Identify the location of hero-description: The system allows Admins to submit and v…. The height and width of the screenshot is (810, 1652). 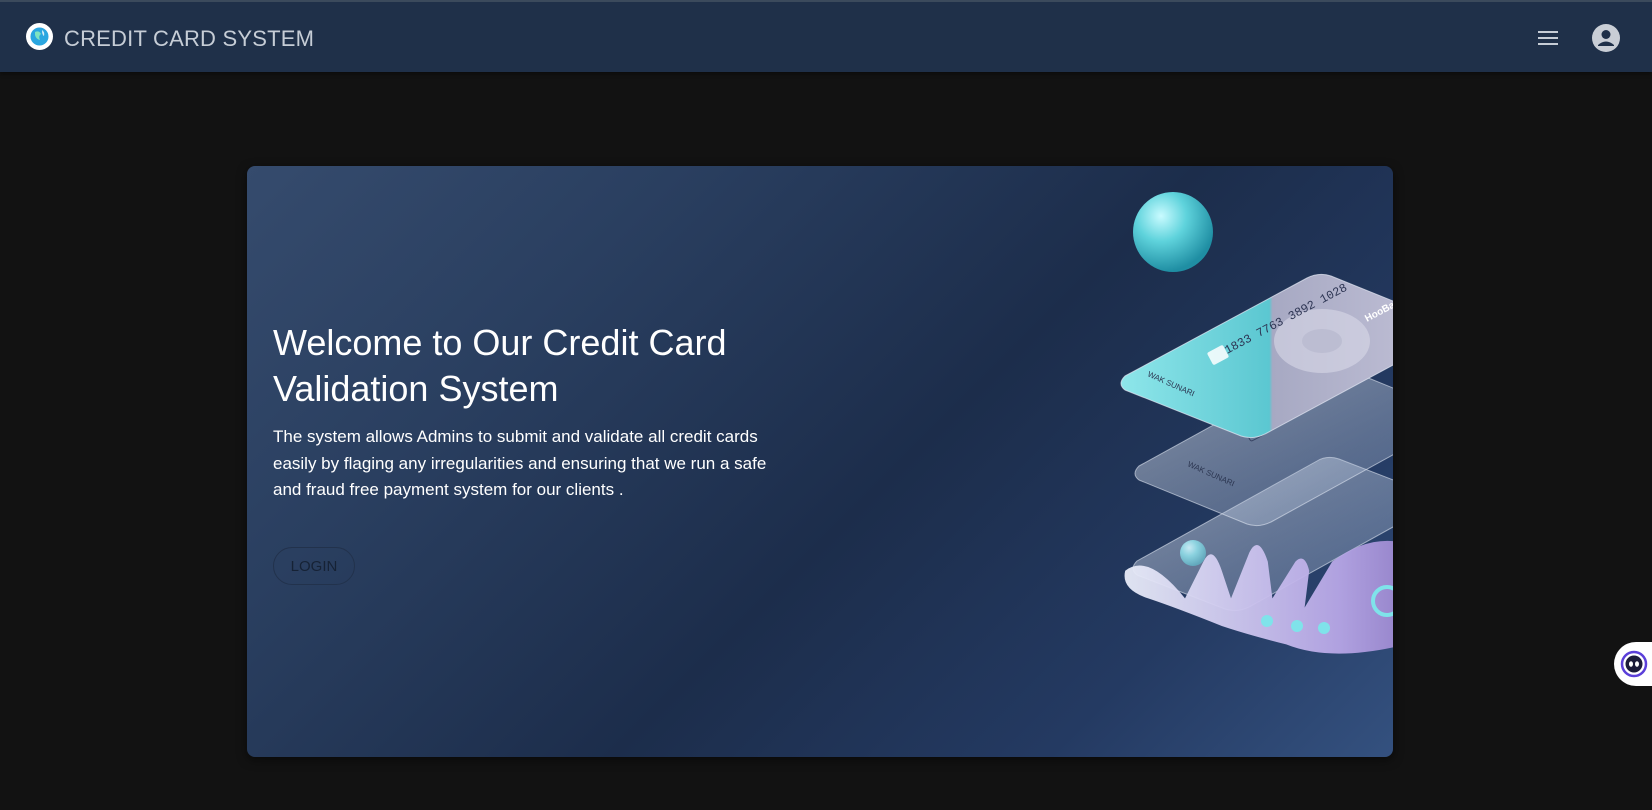
(520, 463).